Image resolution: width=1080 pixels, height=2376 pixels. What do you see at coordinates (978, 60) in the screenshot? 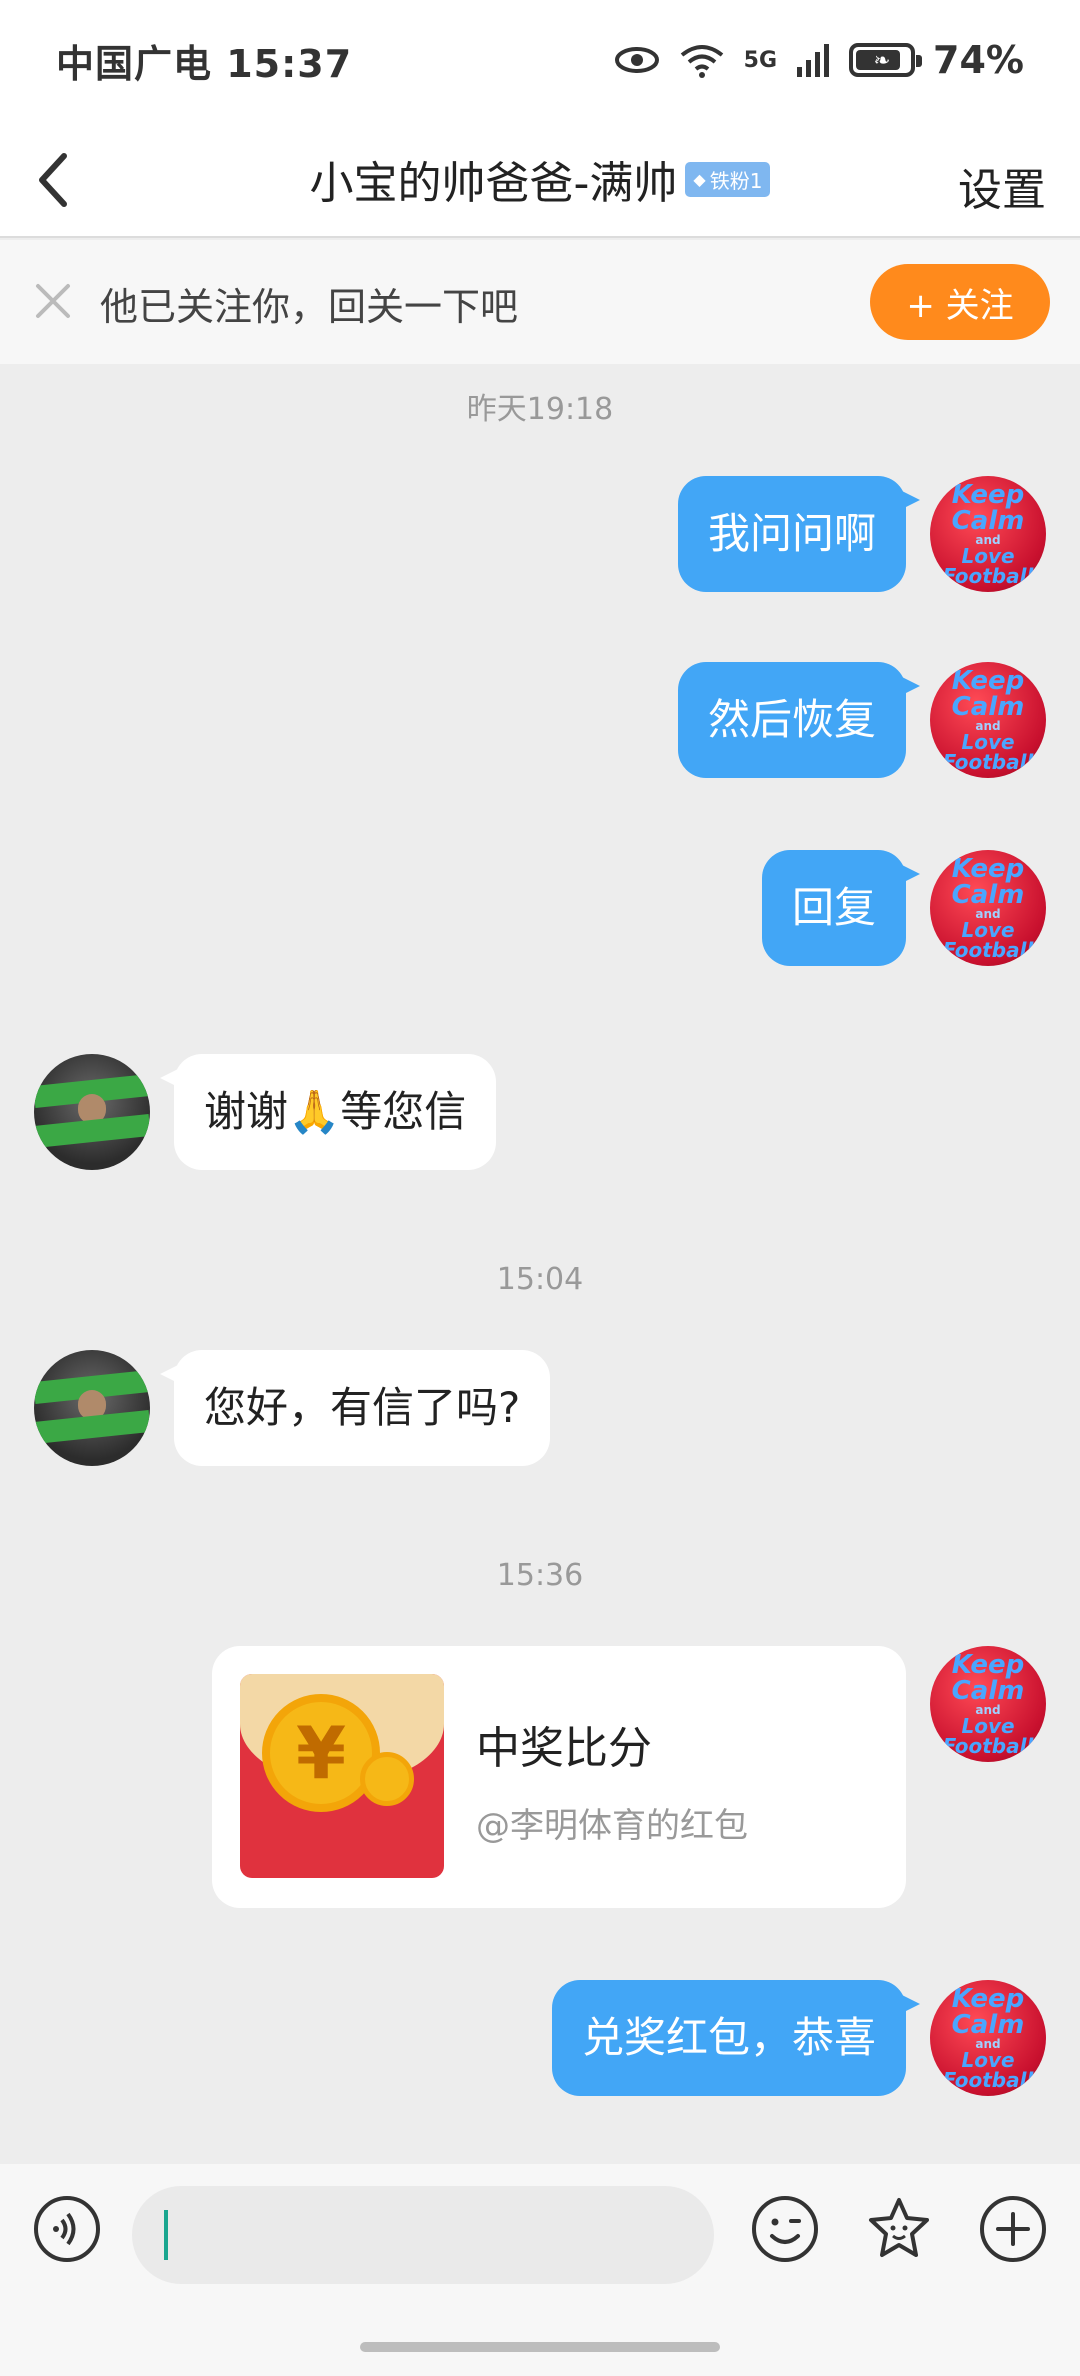
I see `battery-percent: 74%` at bounding box center [978, 60].